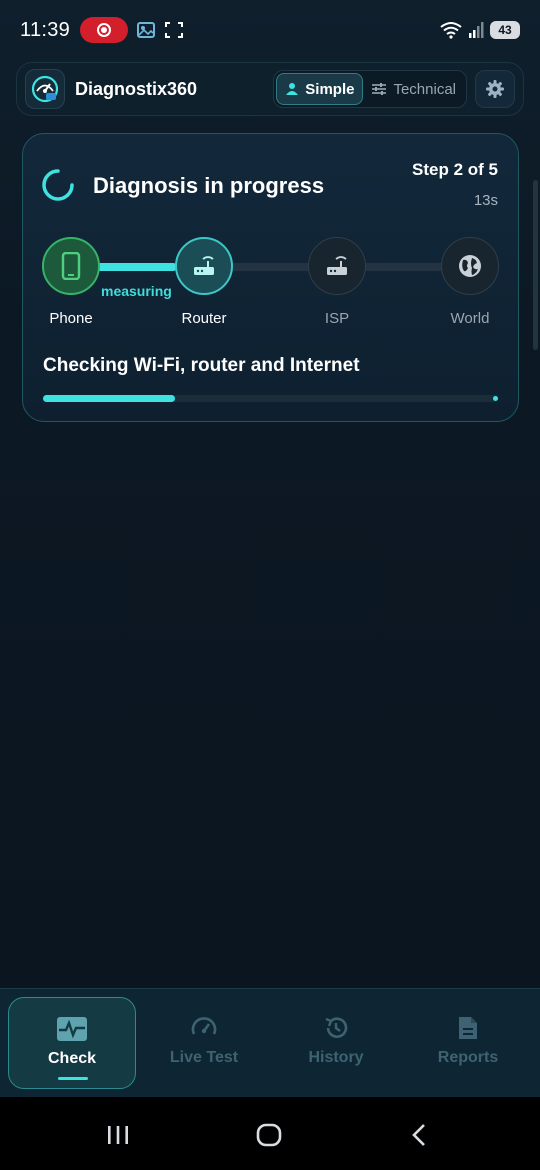  I want to click on nav-history: History, so click(336, 1043).